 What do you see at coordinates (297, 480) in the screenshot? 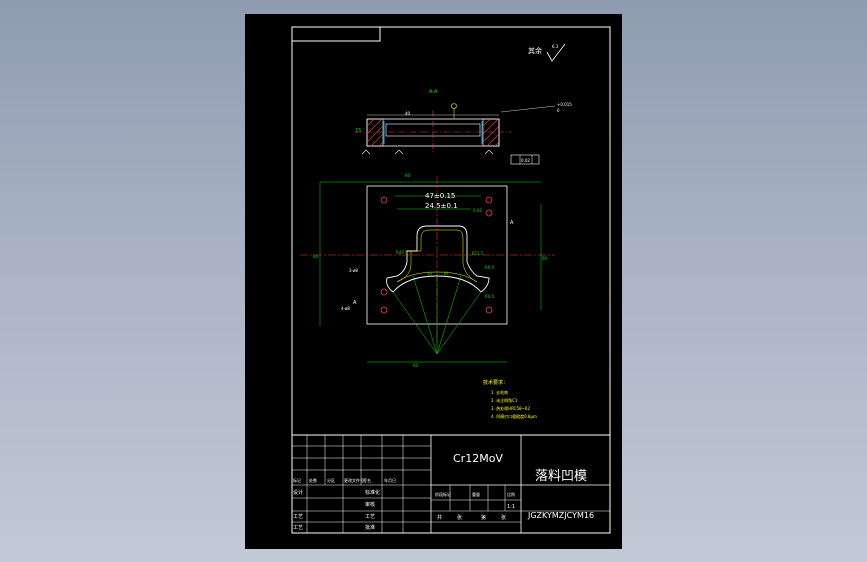
I see `tb-label-mark: 标记` at bounding box center [297, 480].